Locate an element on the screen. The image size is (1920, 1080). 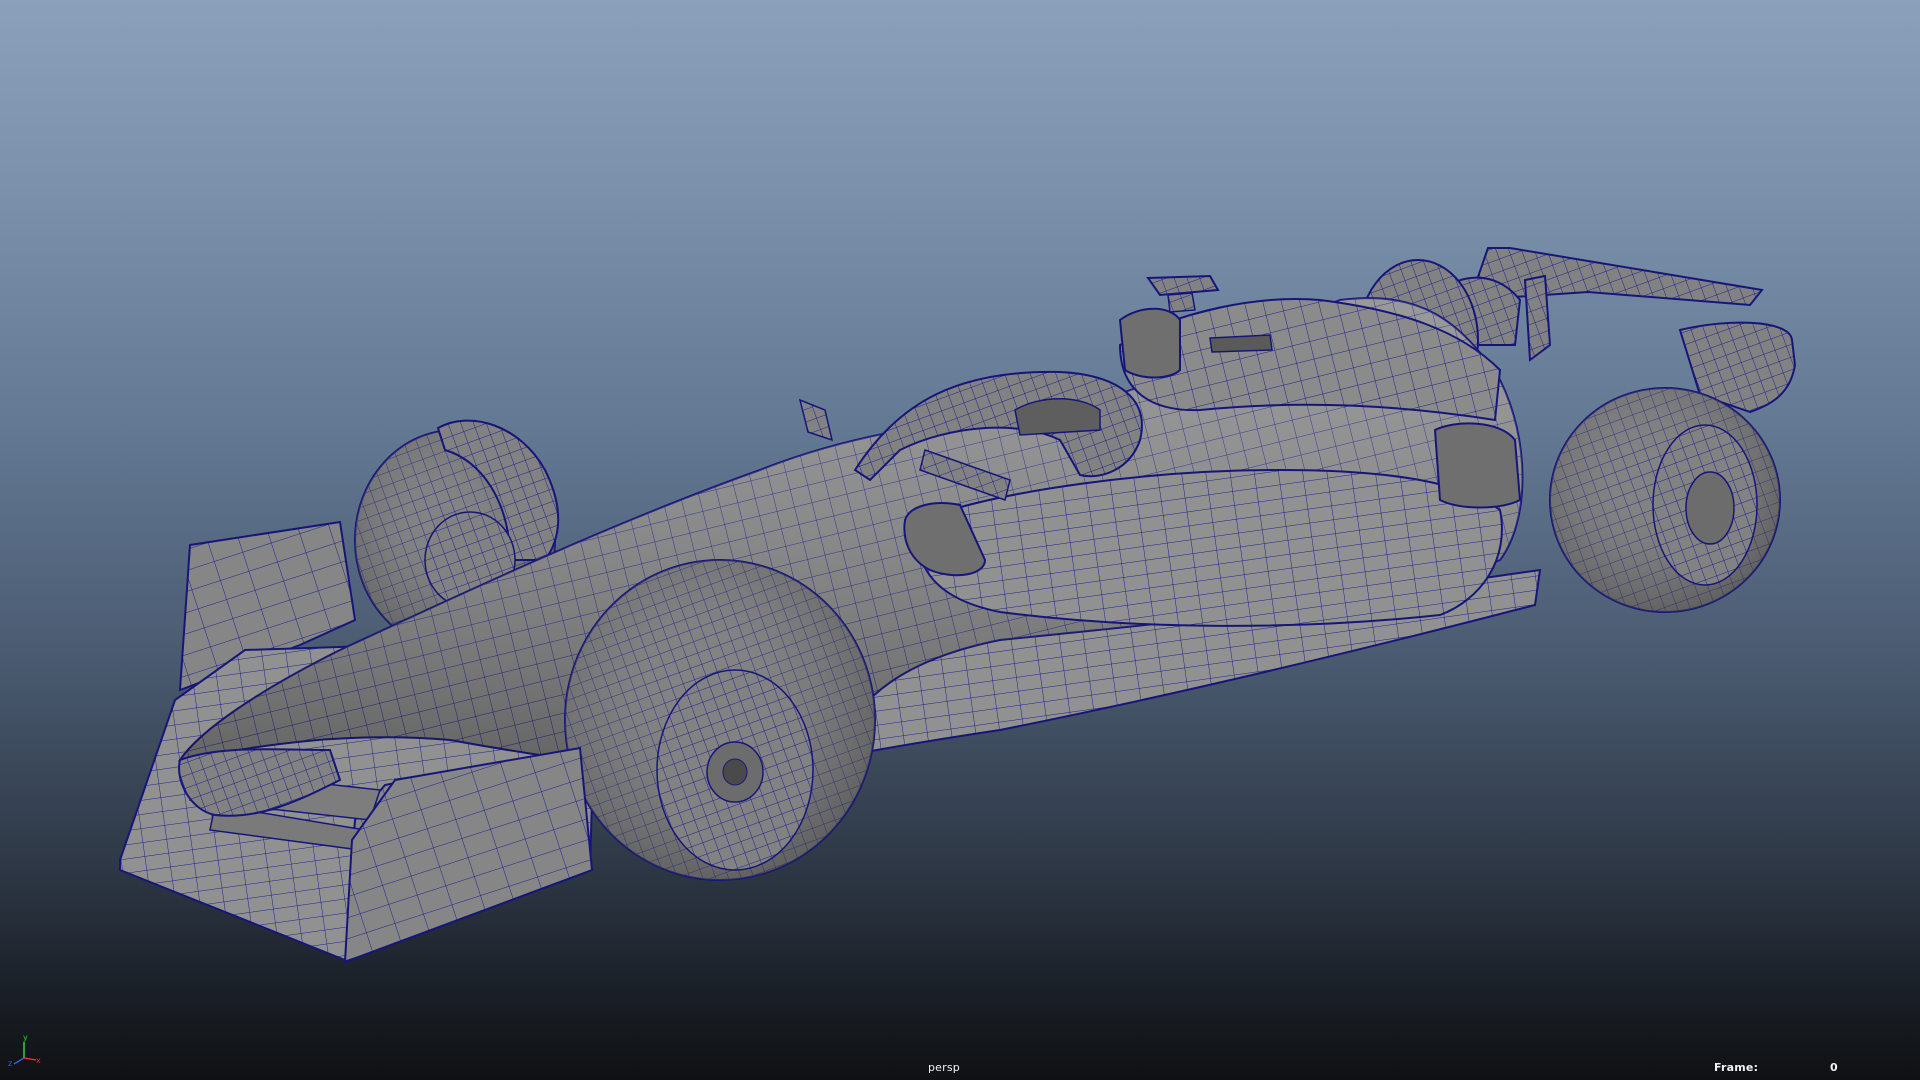
z-axis-line is located at coordinates (19, 1061).